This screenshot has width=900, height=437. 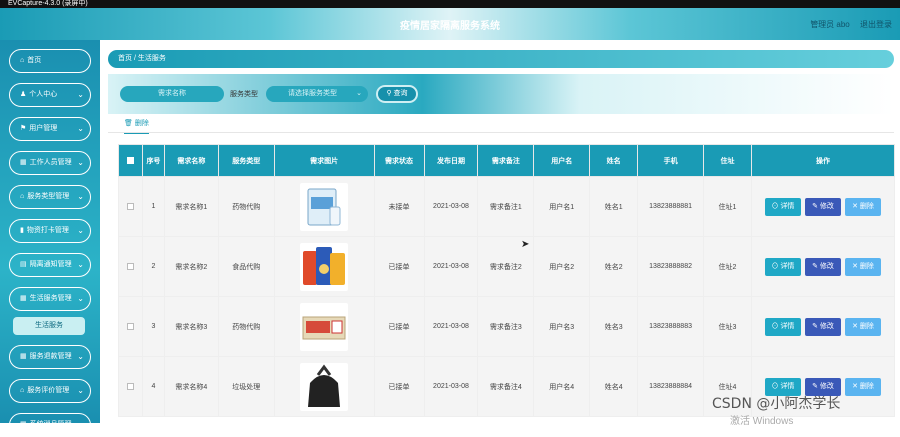 I want to click on detail-button-label: 详情, so click(x=787, y=386).